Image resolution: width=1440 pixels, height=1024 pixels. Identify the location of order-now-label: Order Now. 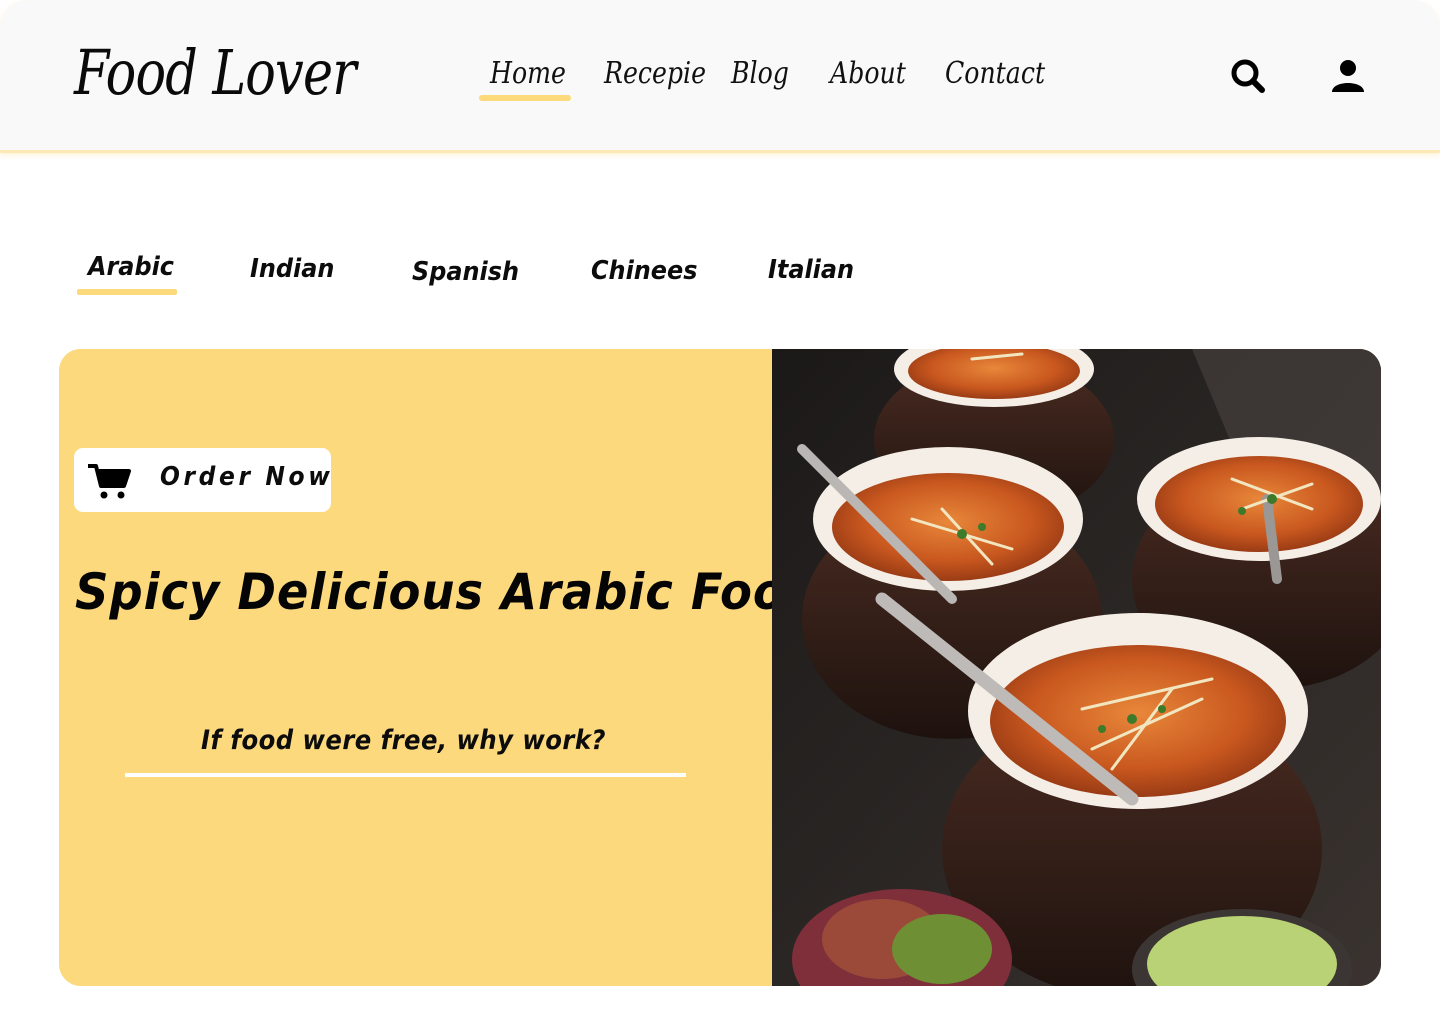
(247, 477).